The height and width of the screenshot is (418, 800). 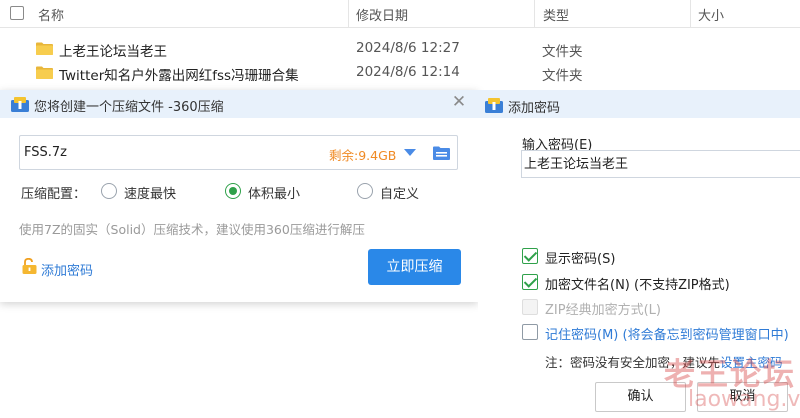 What do you see at coordinates (414, 267) in the screenshot?
I see `compress-now-button: 立即压缩` at bounding box center [414, 267].